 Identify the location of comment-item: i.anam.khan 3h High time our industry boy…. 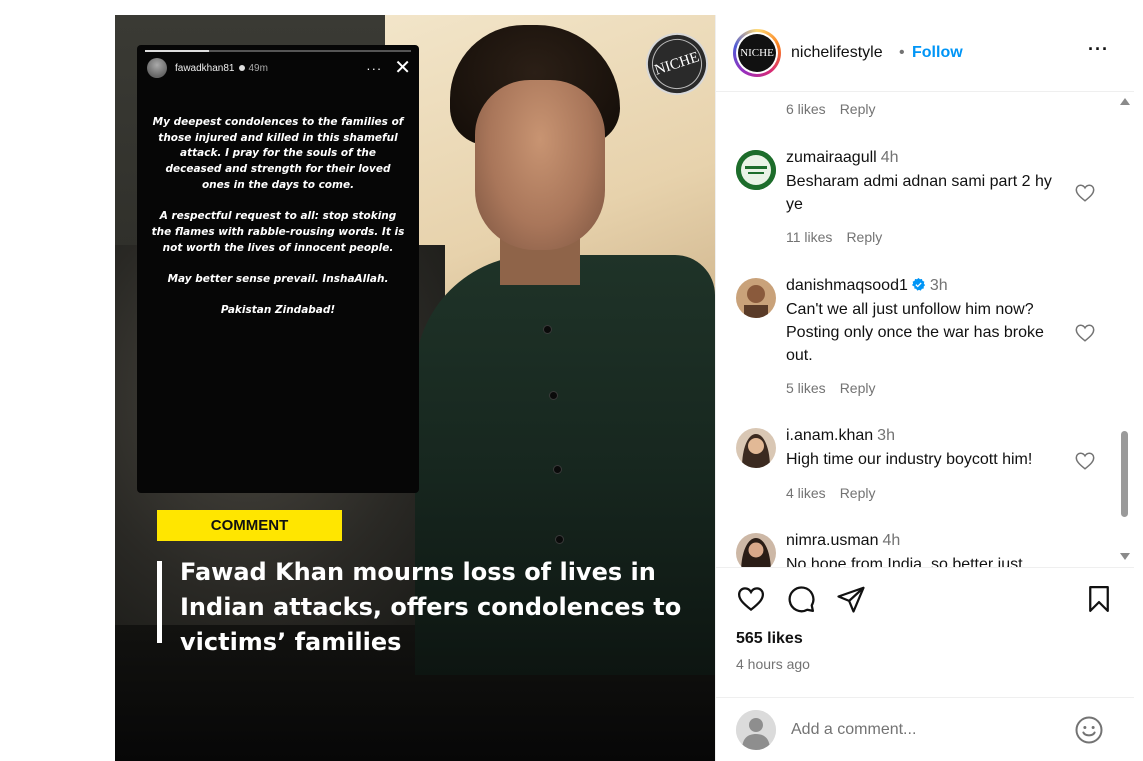
(925, 471).